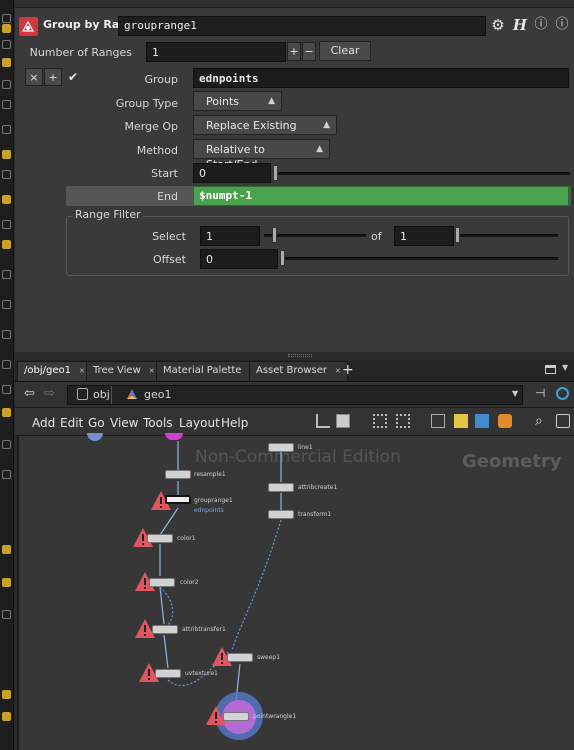 The height and width of the screenshot is (750, 574). Describe the element at coordinates (281, 487) in the screenshot. I see `node-attribcreate1` at that location.